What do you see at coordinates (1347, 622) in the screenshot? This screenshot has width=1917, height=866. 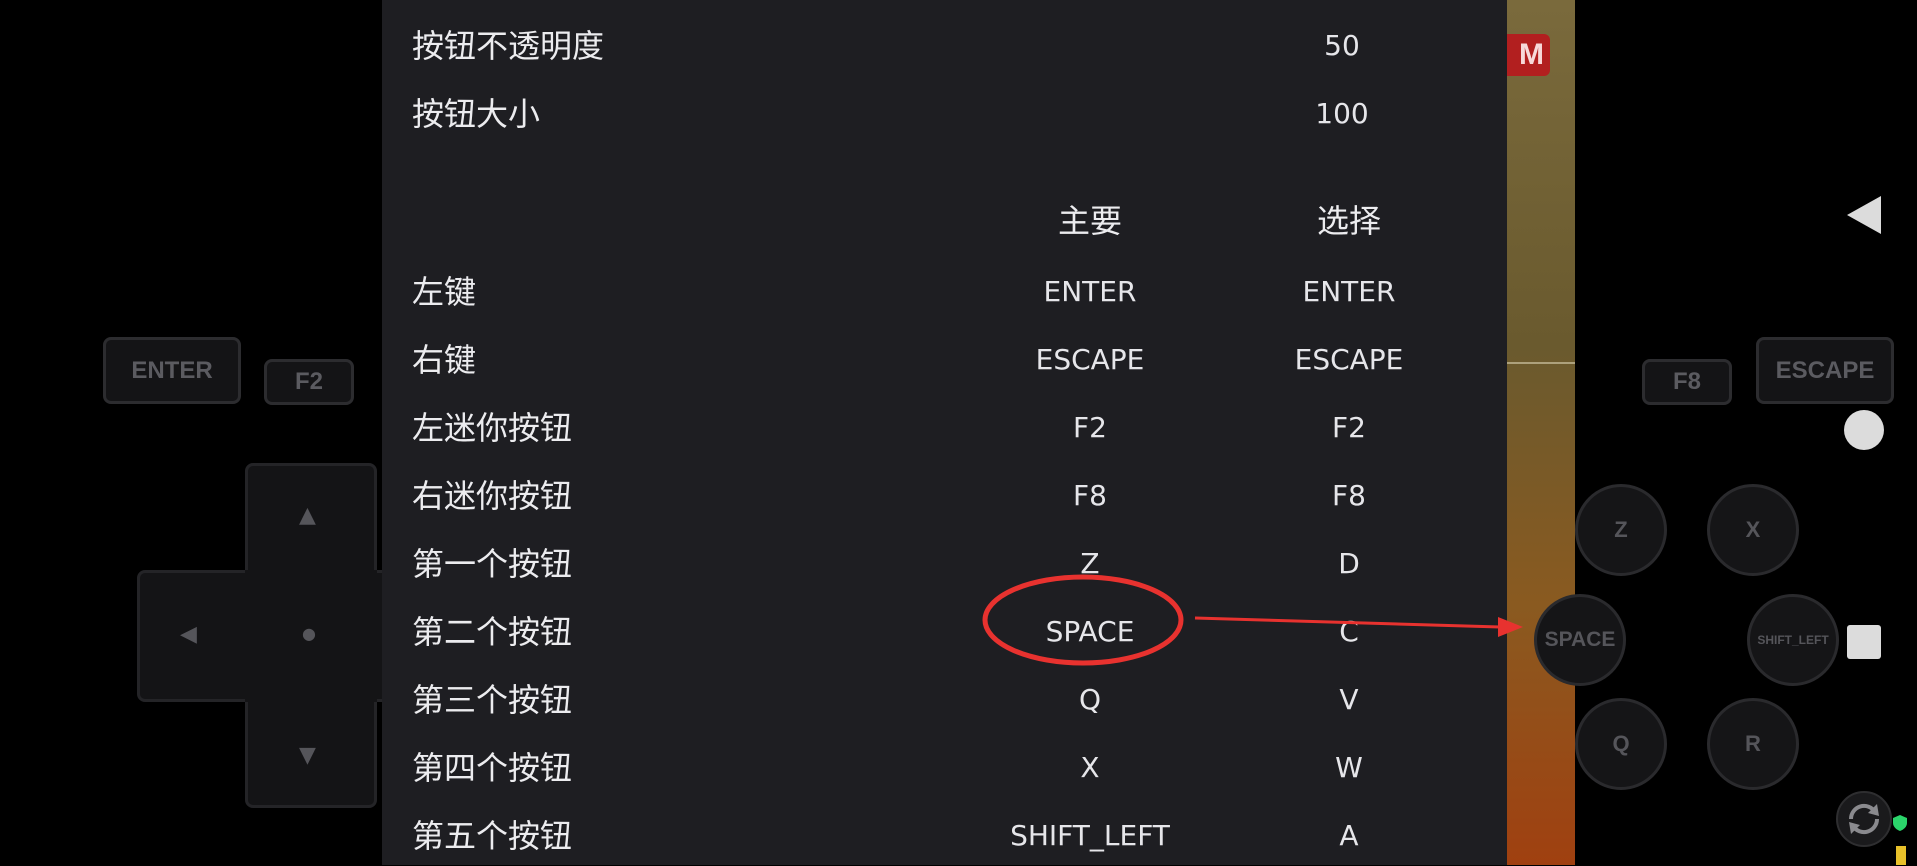 I see `annotation-arrow-line` at bounding box center [1347, 622].